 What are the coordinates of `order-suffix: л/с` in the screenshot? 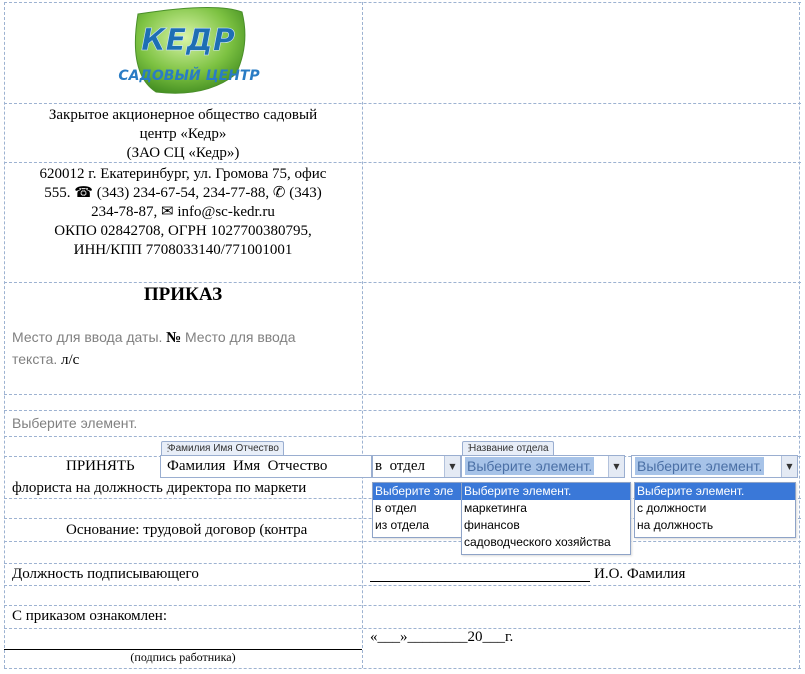 It's located at (70, 360).